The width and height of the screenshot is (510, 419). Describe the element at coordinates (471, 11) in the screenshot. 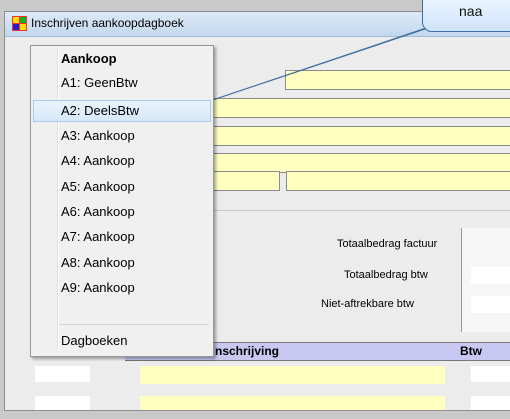

I see `callout-text: naa` at that location.